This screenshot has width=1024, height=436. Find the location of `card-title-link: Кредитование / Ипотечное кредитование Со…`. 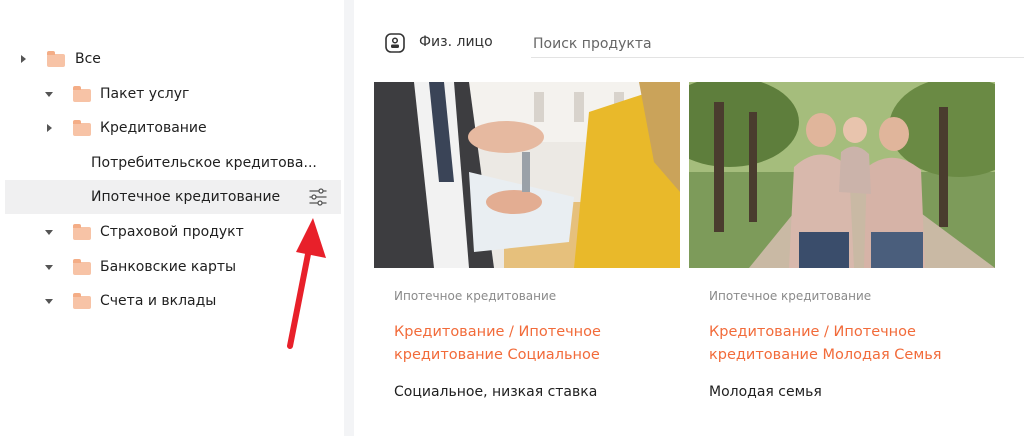

card-title-link: Кредитование / Ипотечное кредитование Со… is located at coordinates (534, 344).